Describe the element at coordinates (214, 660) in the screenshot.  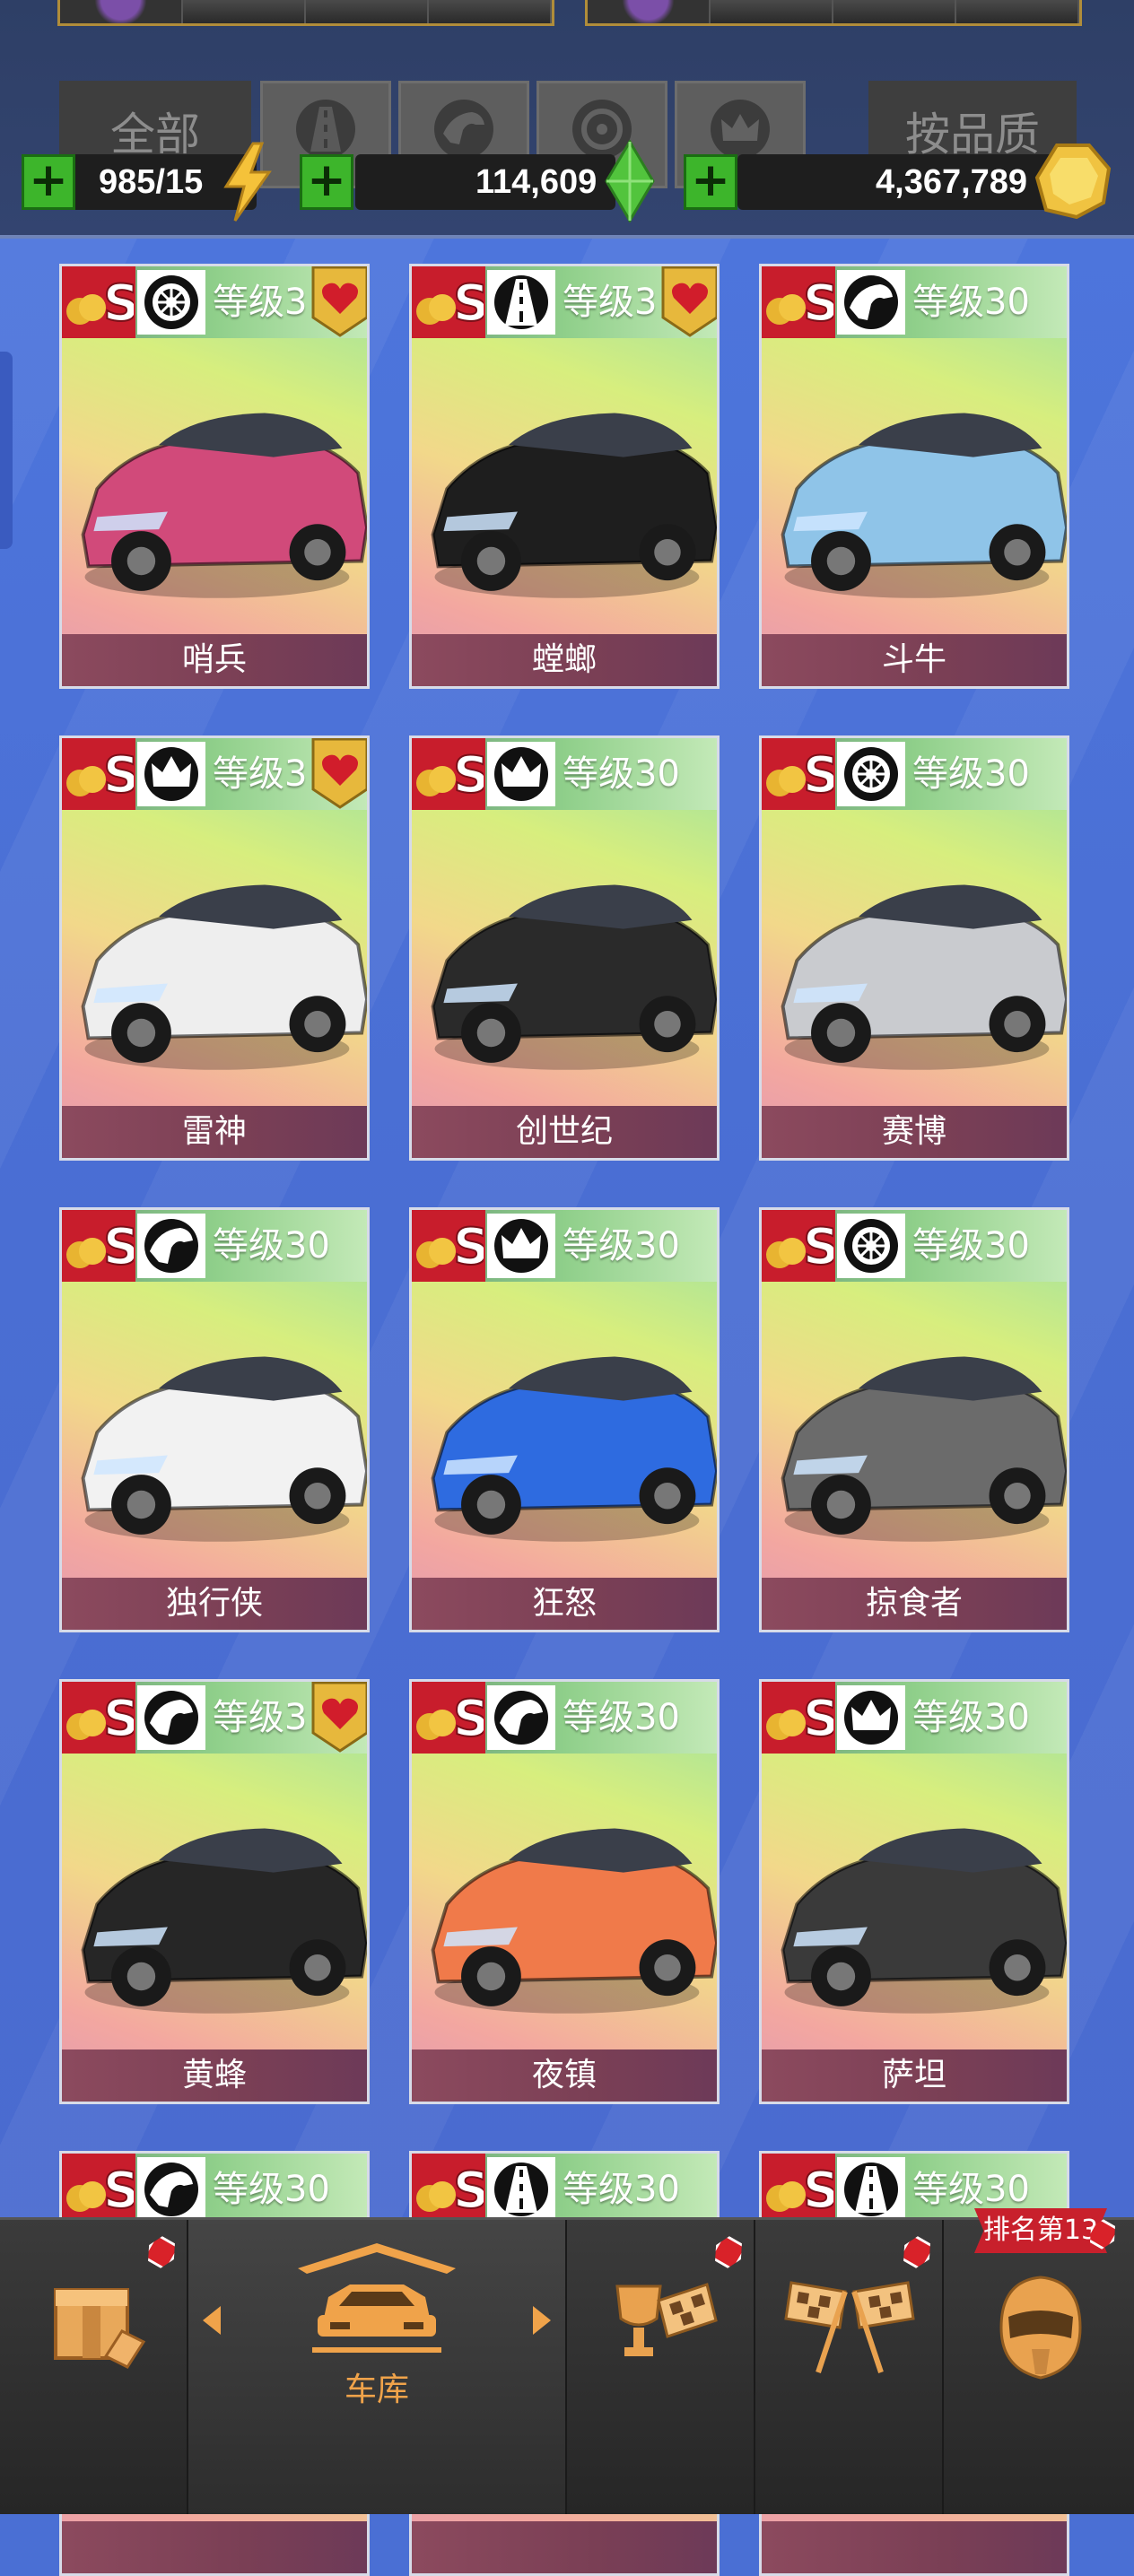
I see `car-name: 哨兵` at that location.